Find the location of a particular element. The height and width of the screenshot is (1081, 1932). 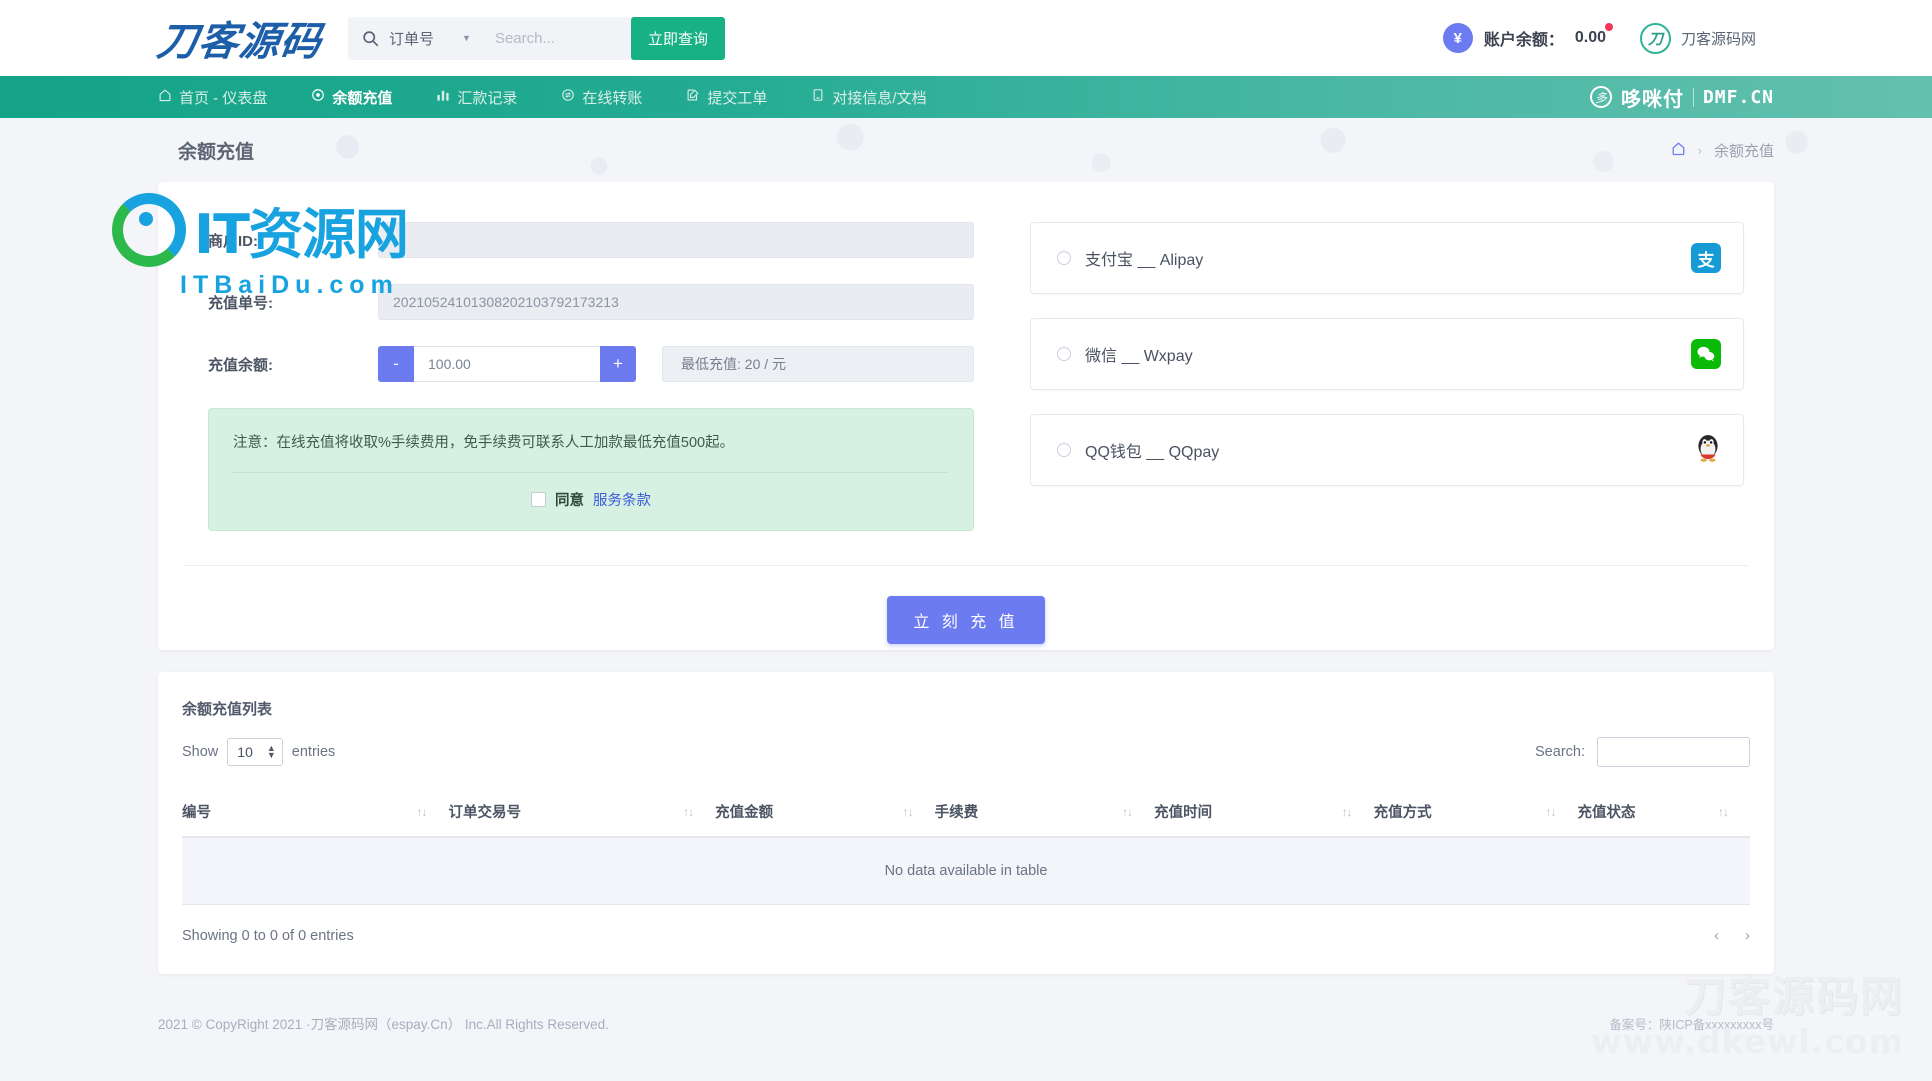

column-header-time: 充值时间 ↑↓ is located at coordinates (1264, 812).